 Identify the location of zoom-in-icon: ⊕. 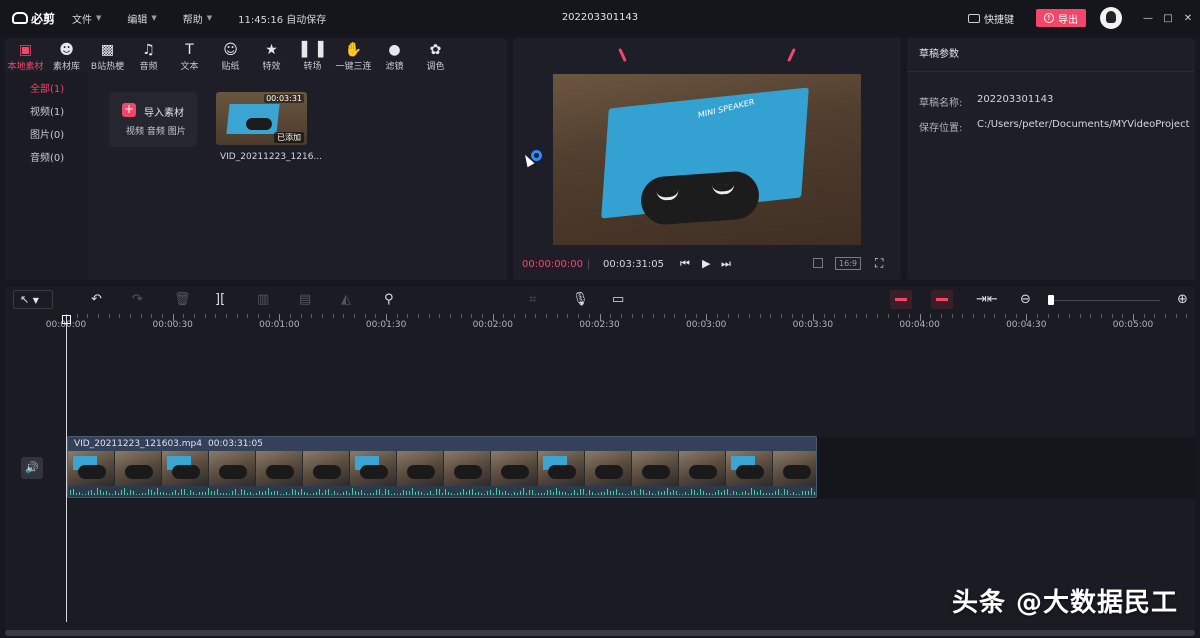
(1182, 300).